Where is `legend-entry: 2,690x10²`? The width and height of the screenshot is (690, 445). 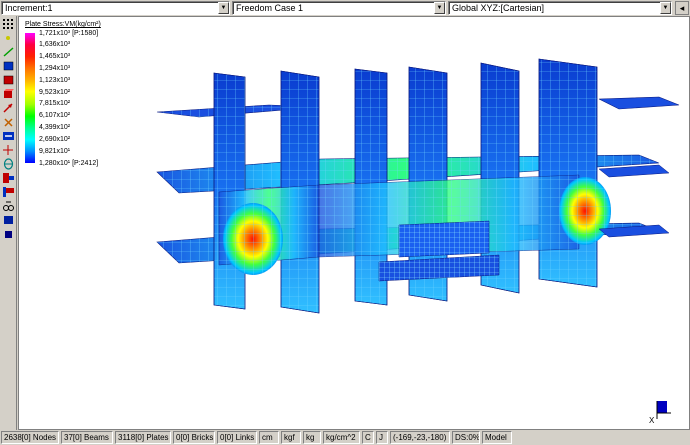 legend-entry: 2,690x10² is located at coordinates (55, 139).